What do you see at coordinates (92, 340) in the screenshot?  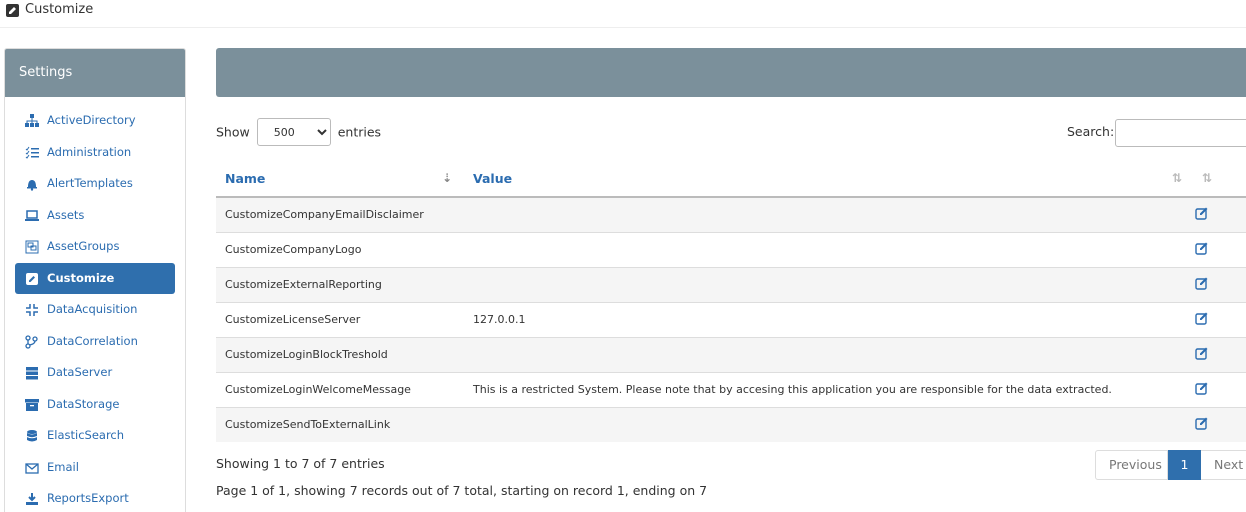 I see `sidebar-item-label: DataCorrelation` at bounding box center [92, 340].